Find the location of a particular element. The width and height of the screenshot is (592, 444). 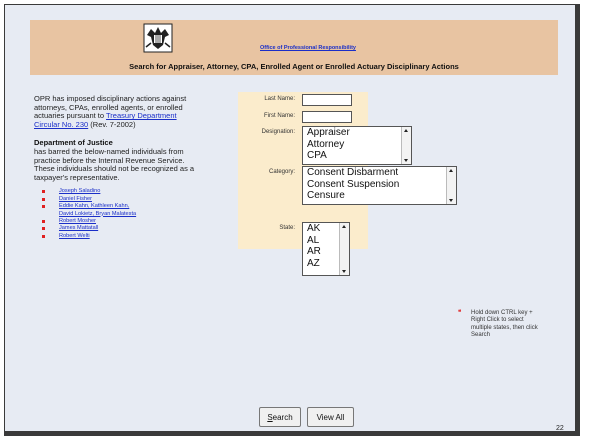

list-item: Robert Mosher is located at coordinates (119, 221).